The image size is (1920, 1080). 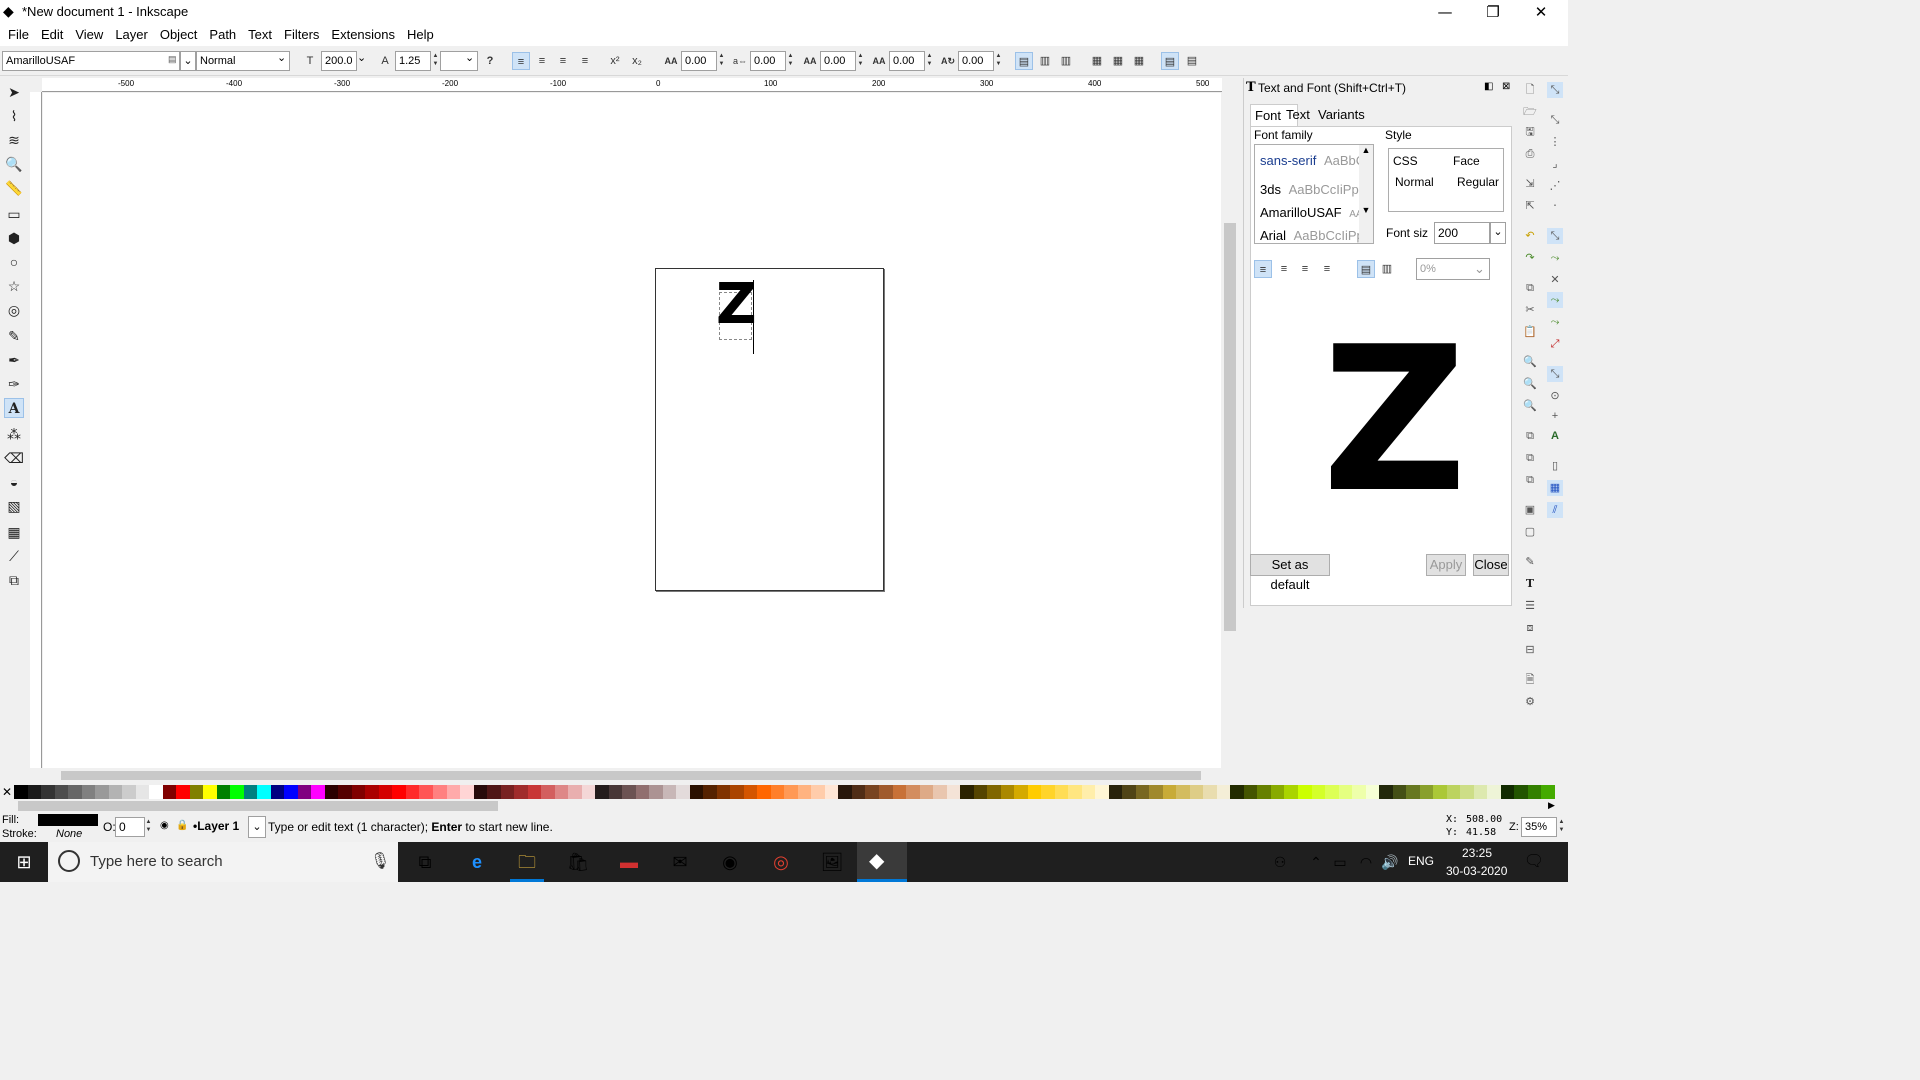 I want to click on align-left-button: ≡, so click(x=521, y=61).